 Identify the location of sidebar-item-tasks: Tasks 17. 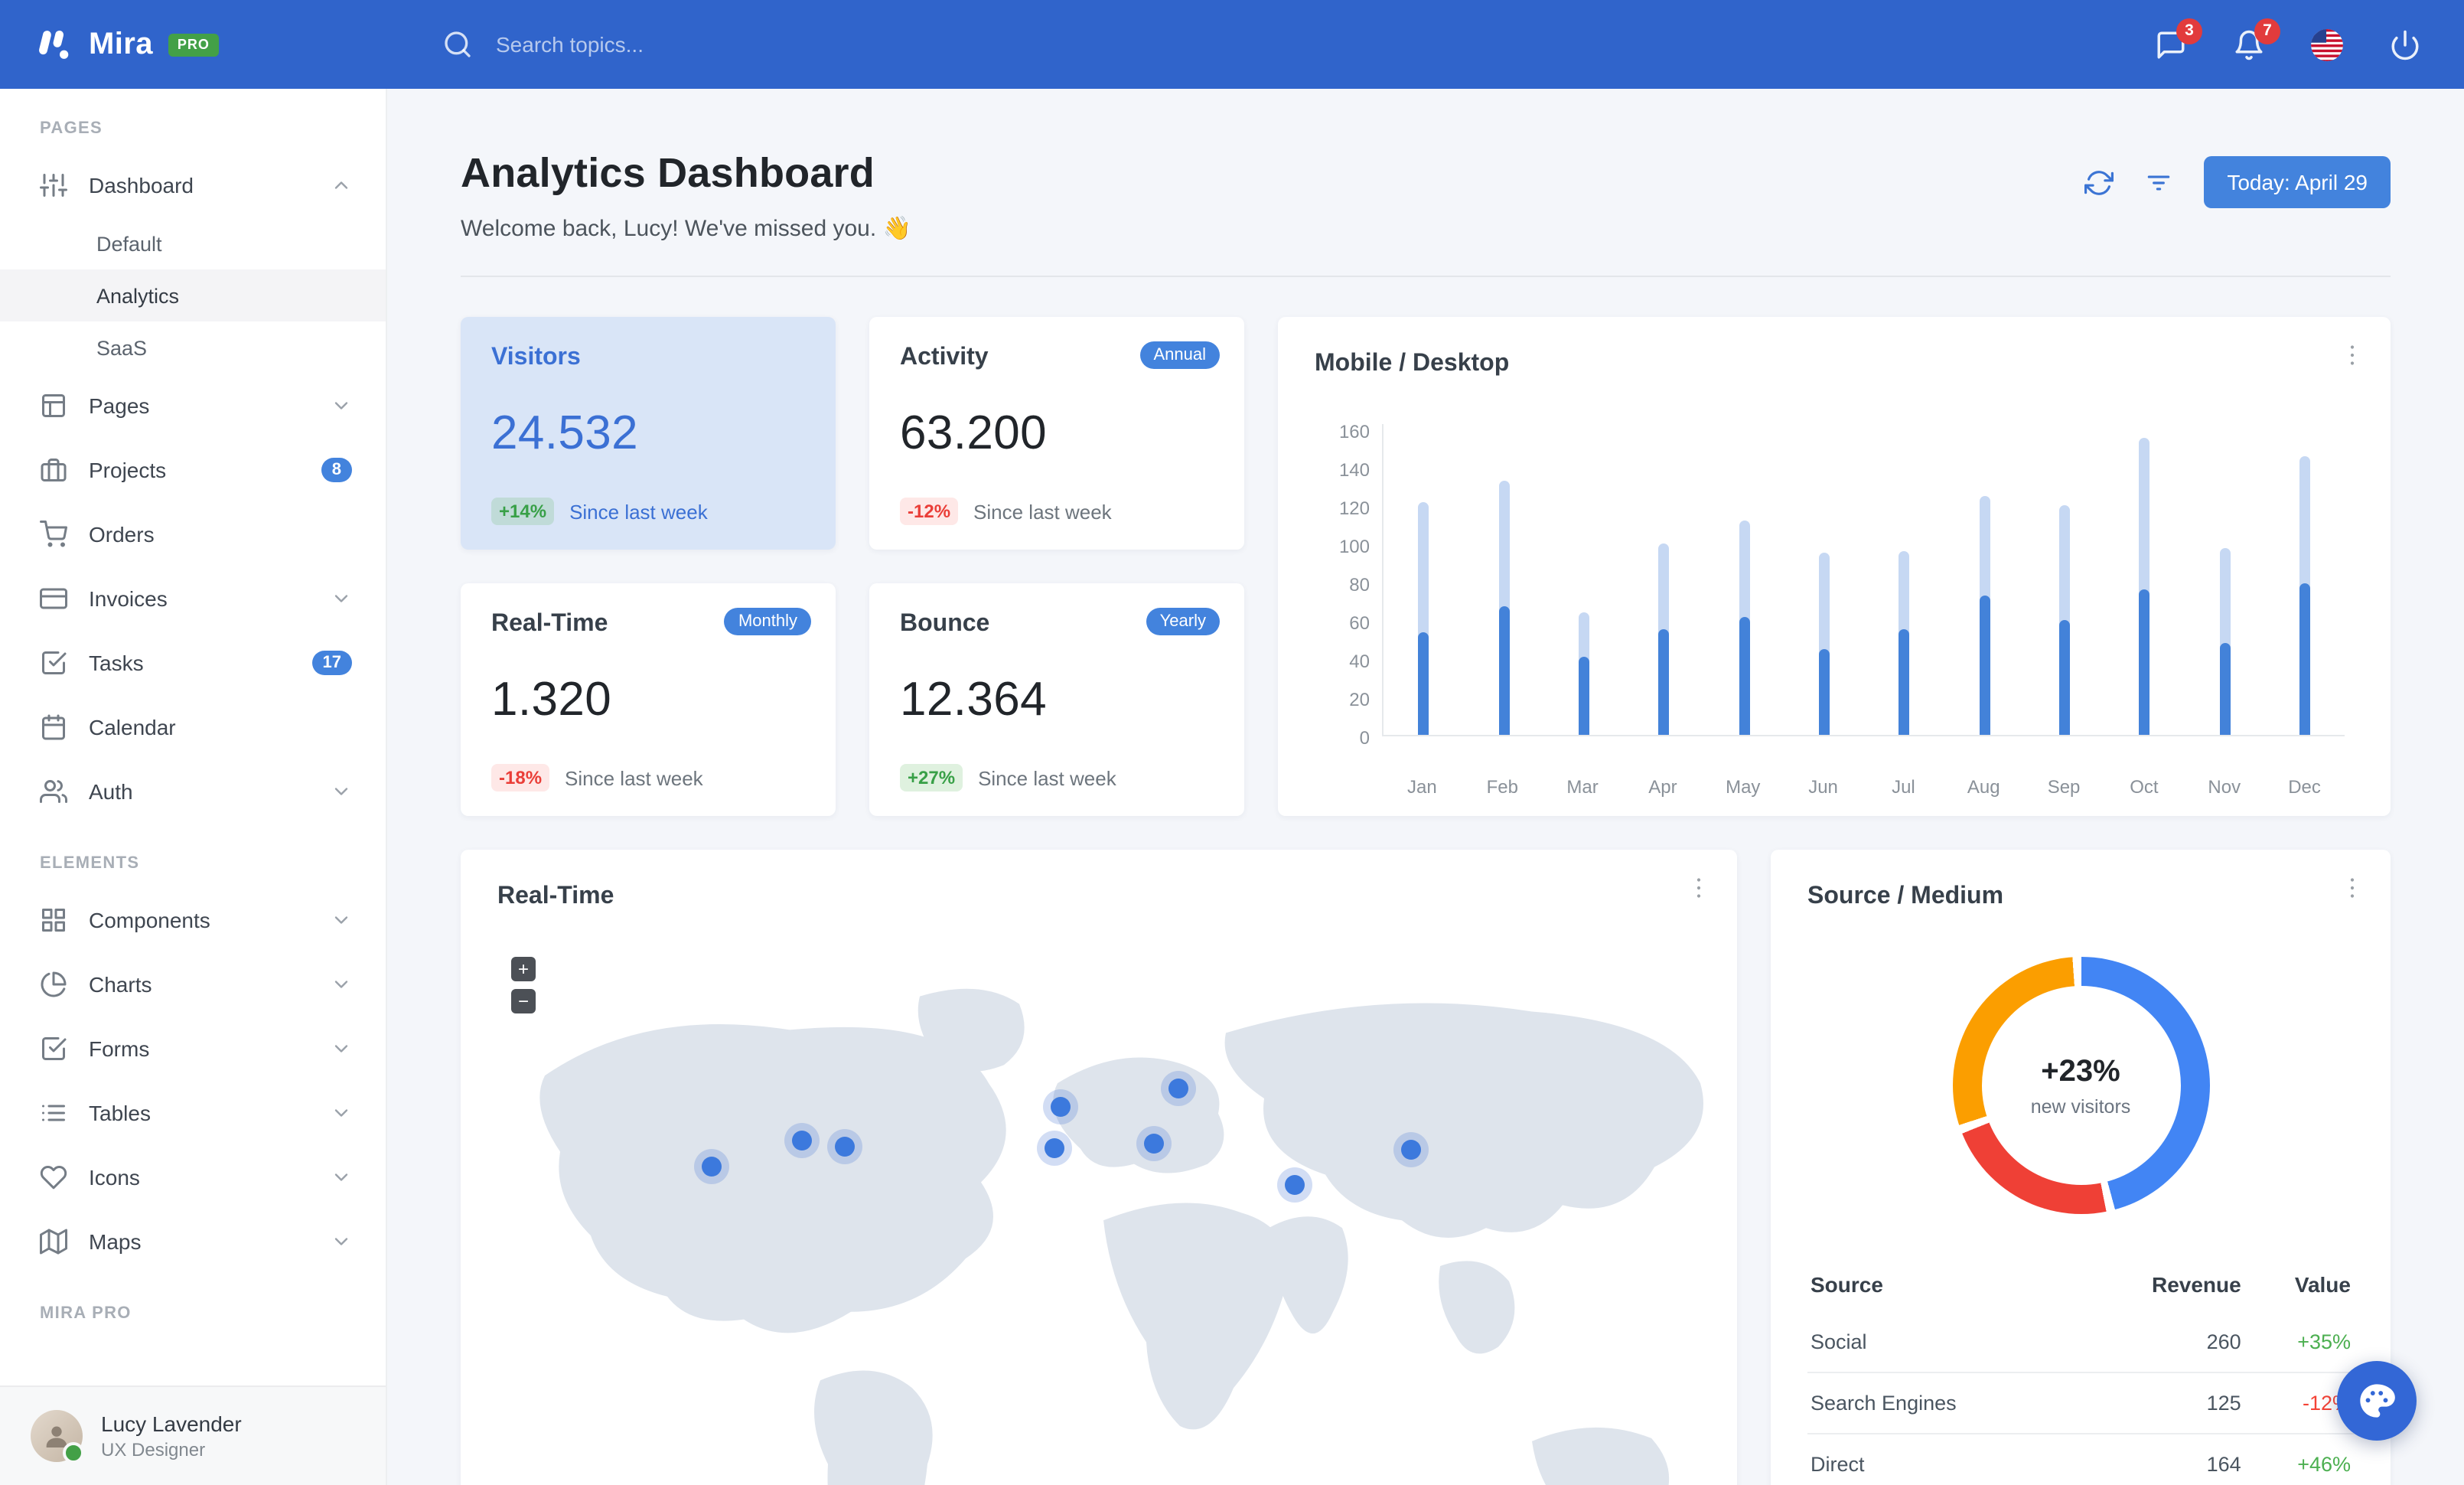
(193, 663).